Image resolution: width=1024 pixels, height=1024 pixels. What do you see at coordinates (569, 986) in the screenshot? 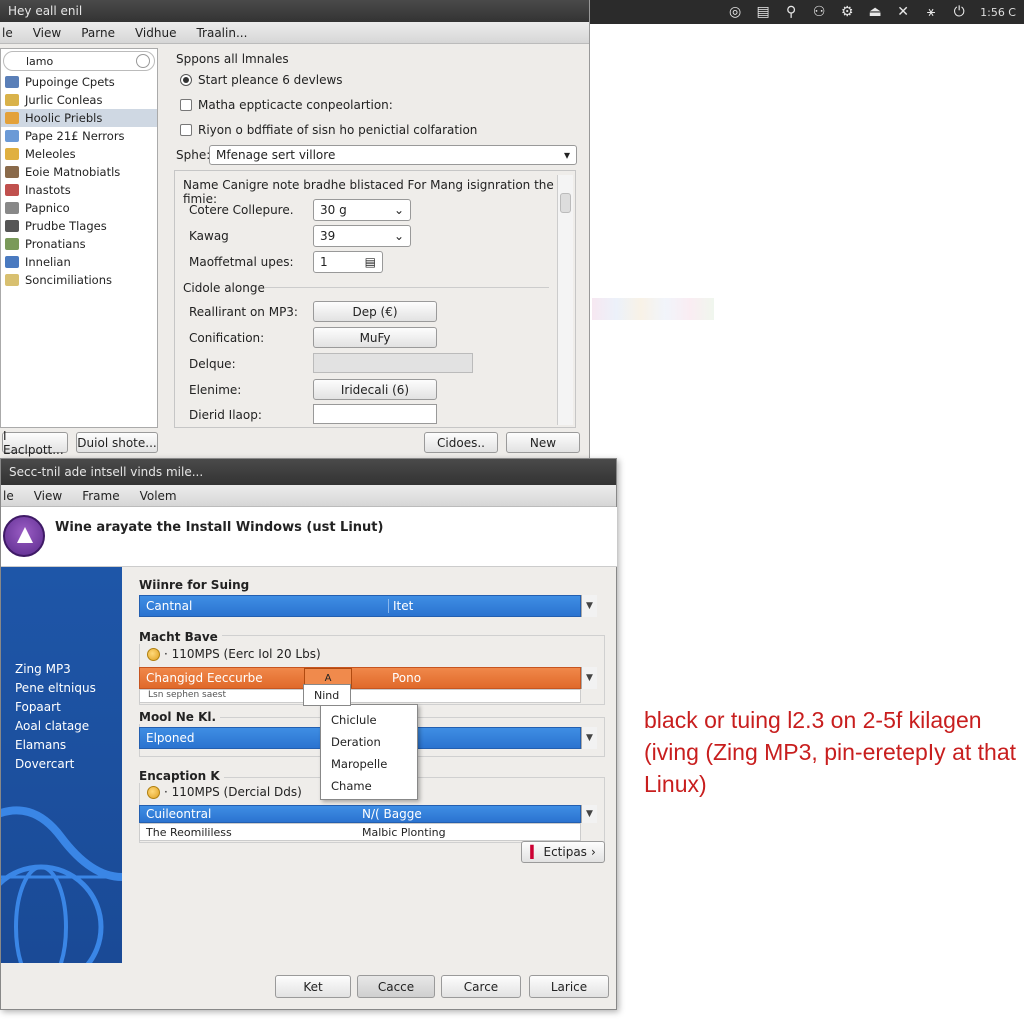
I see `larice-button: Larice` at bounding box center [569, 986].